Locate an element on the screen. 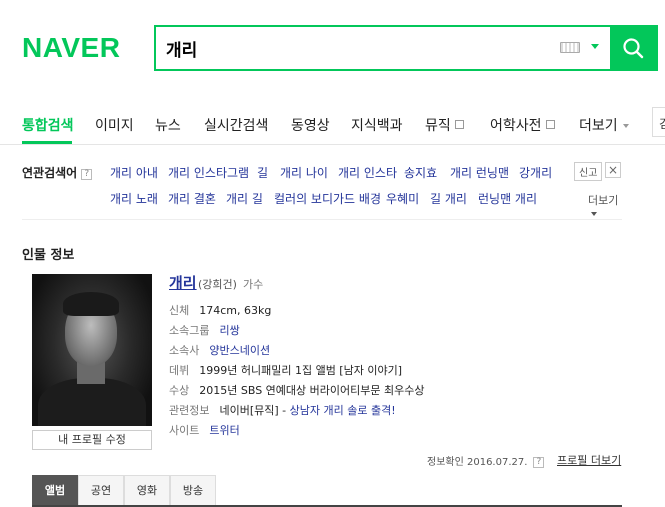 This screenshot has width=665, height=507. search-box is located at coordinates (406, 48).